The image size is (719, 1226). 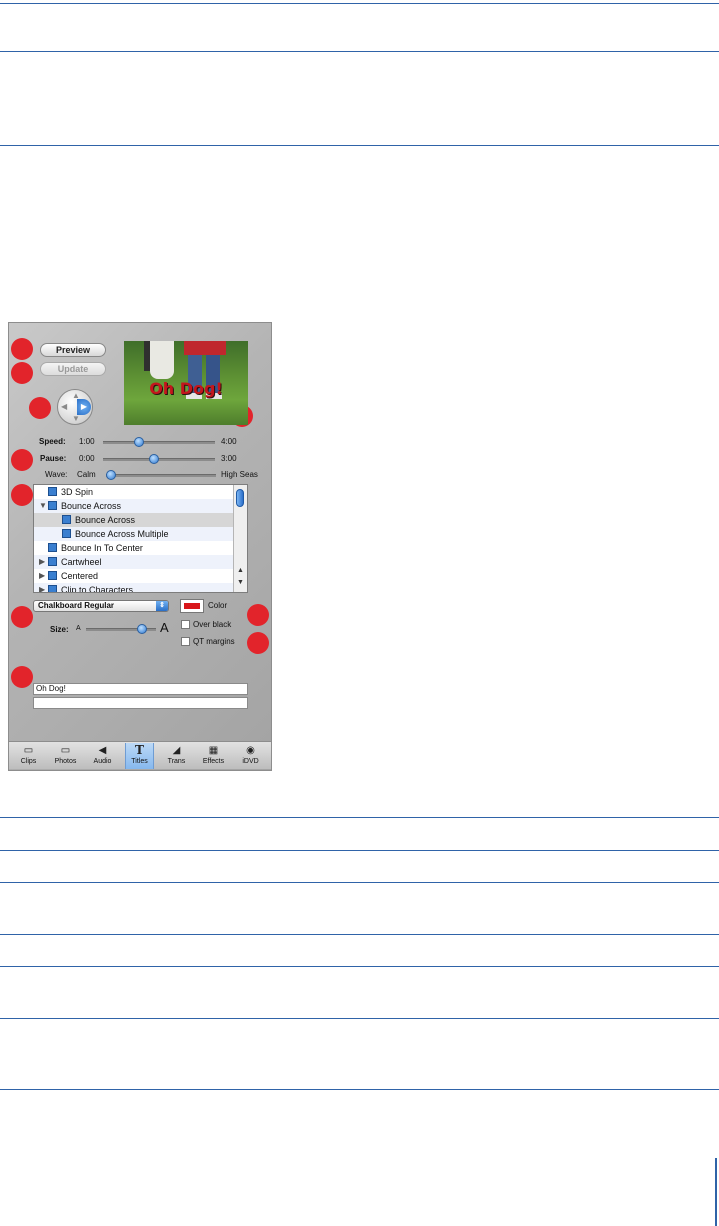 I want to click on speed-slider-track, so click(x=159, y=442).